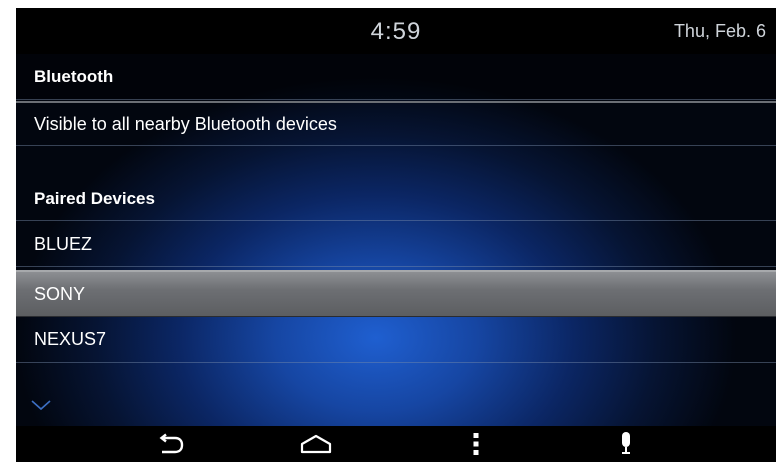  Describe the element at coordinates (396, 199) in the screenshot. I see `paired-devices-header: Paired Devices` at that location.